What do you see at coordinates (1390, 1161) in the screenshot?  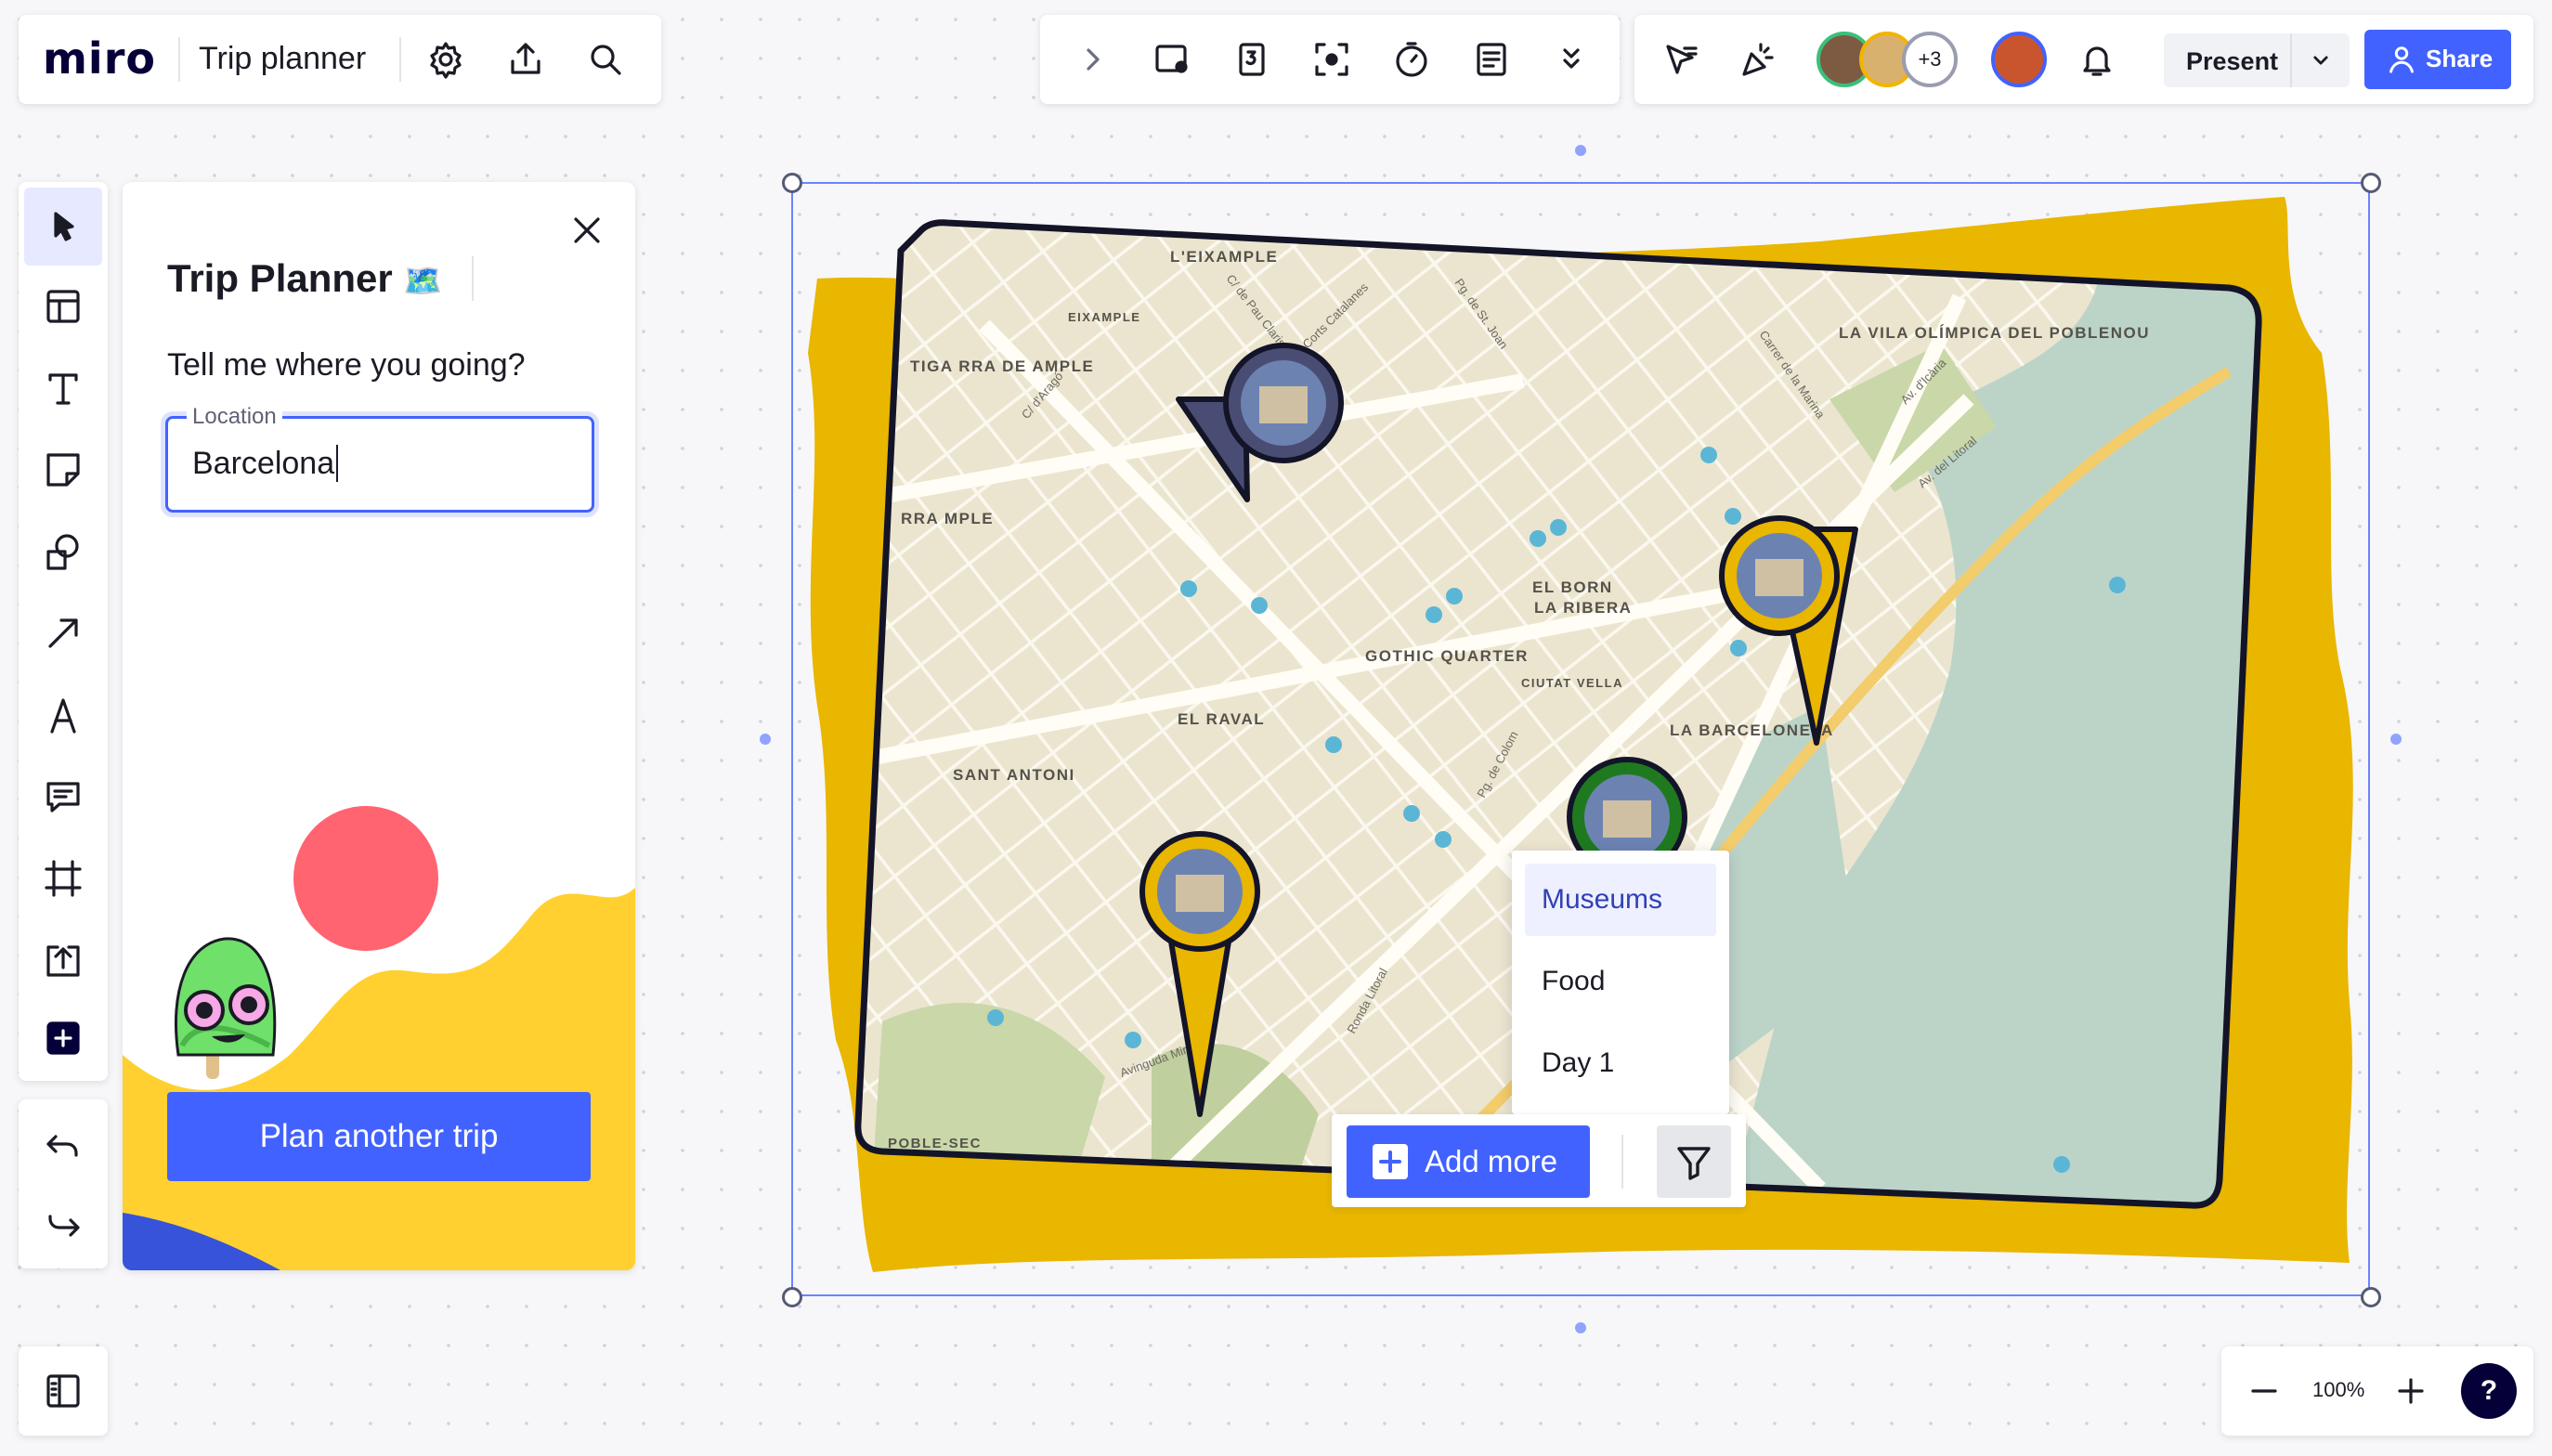 I see `plus-icon` at bounding box center [1390, 1161].